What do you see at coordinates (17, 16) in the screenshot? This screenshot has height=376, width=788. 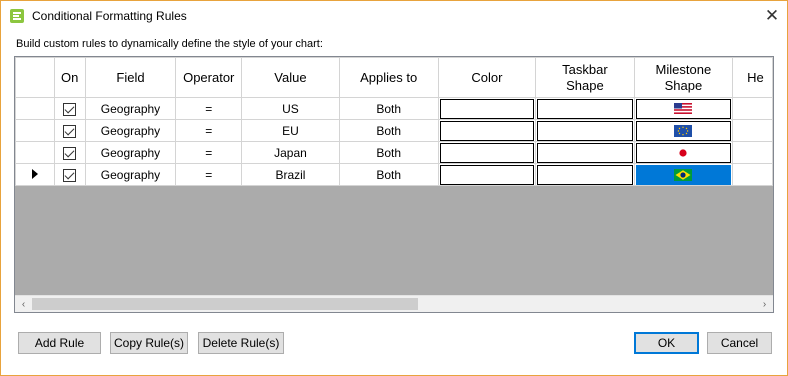 I see `app-icon` at bounding box center [17, 16].